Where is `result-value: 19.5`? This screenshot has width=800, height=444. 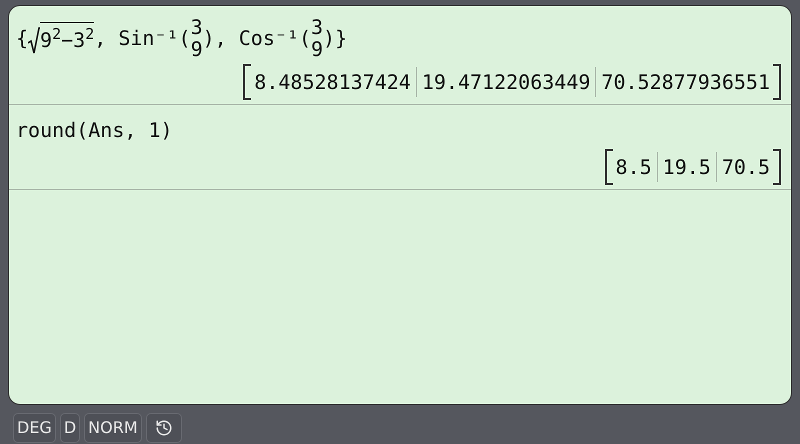 result-value: 19.5 is located at coordinates (686, 167).